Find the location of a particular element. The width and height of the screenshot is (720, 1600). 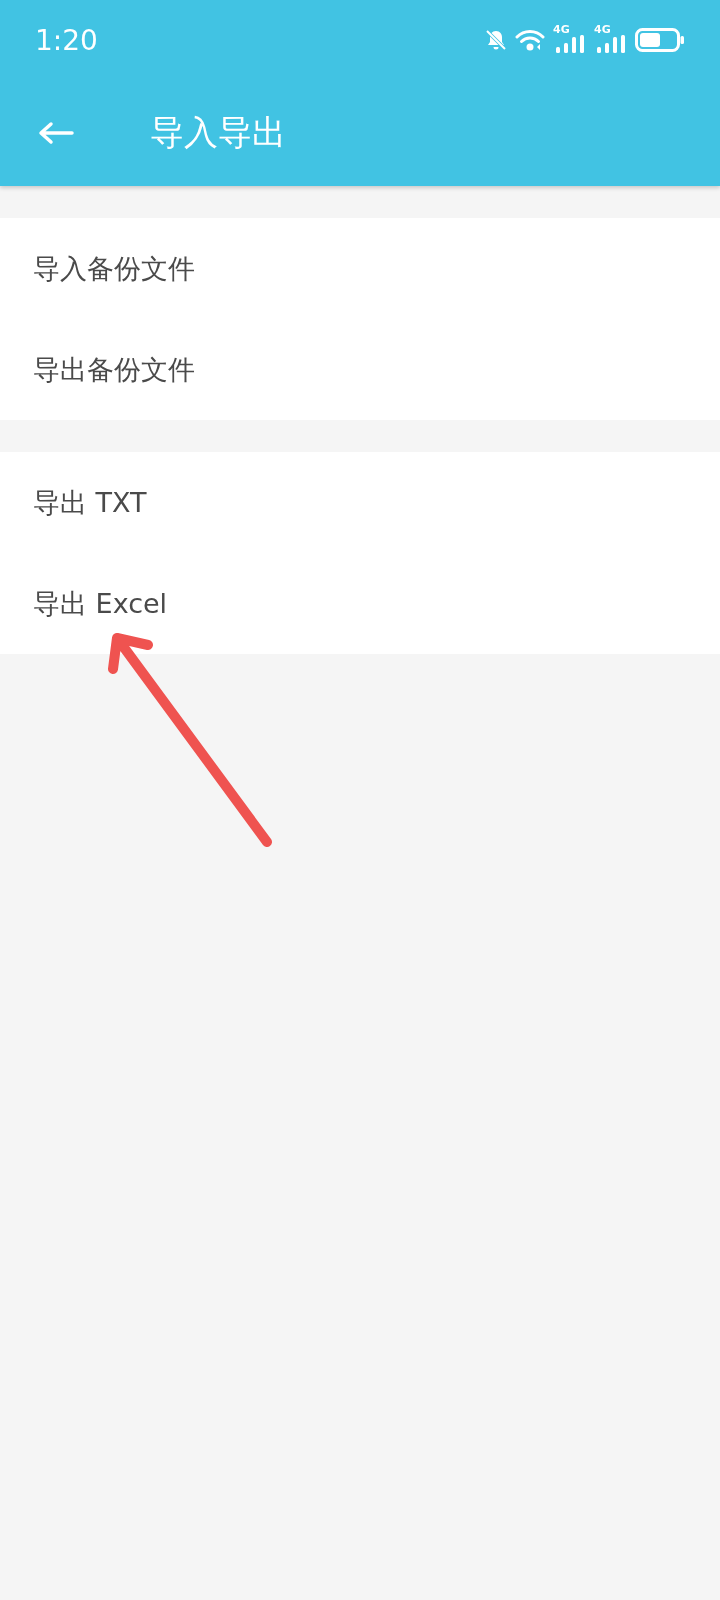

back-arrow-icon is located at coordinates (56, 133).